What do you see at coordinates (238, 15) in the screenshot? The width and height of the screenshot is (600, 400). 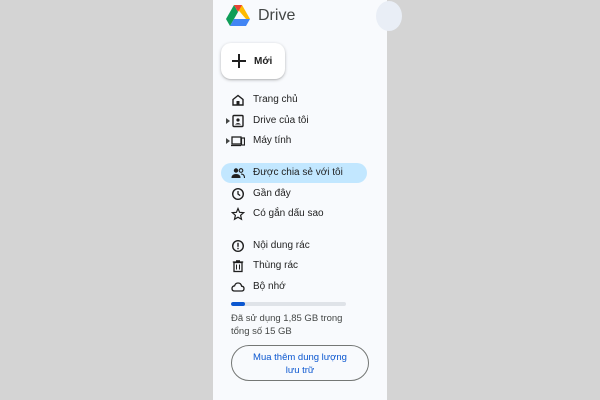 I see `drive-logo-icon` at bounding box center [238, 15].